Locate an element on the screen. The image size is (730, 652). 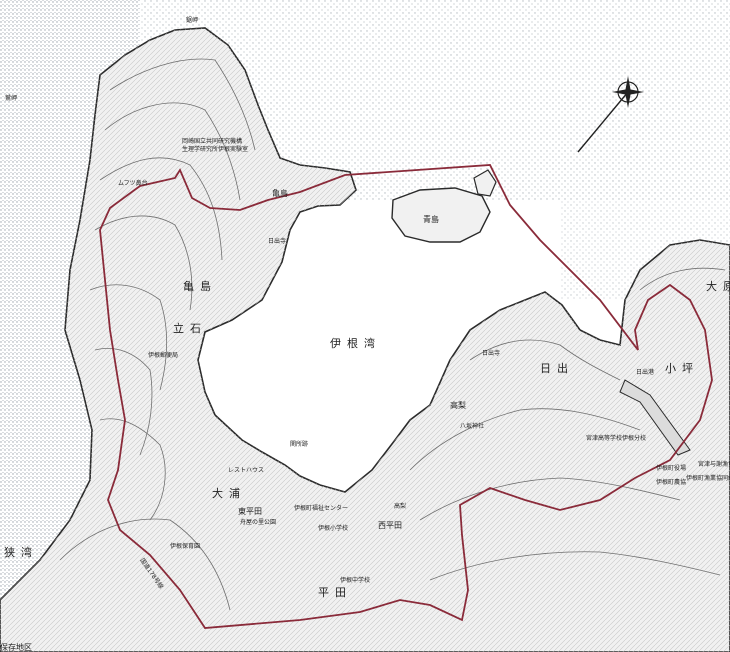
label-welfare: 伊根町福祉センター is located at coordinates (321, 508).